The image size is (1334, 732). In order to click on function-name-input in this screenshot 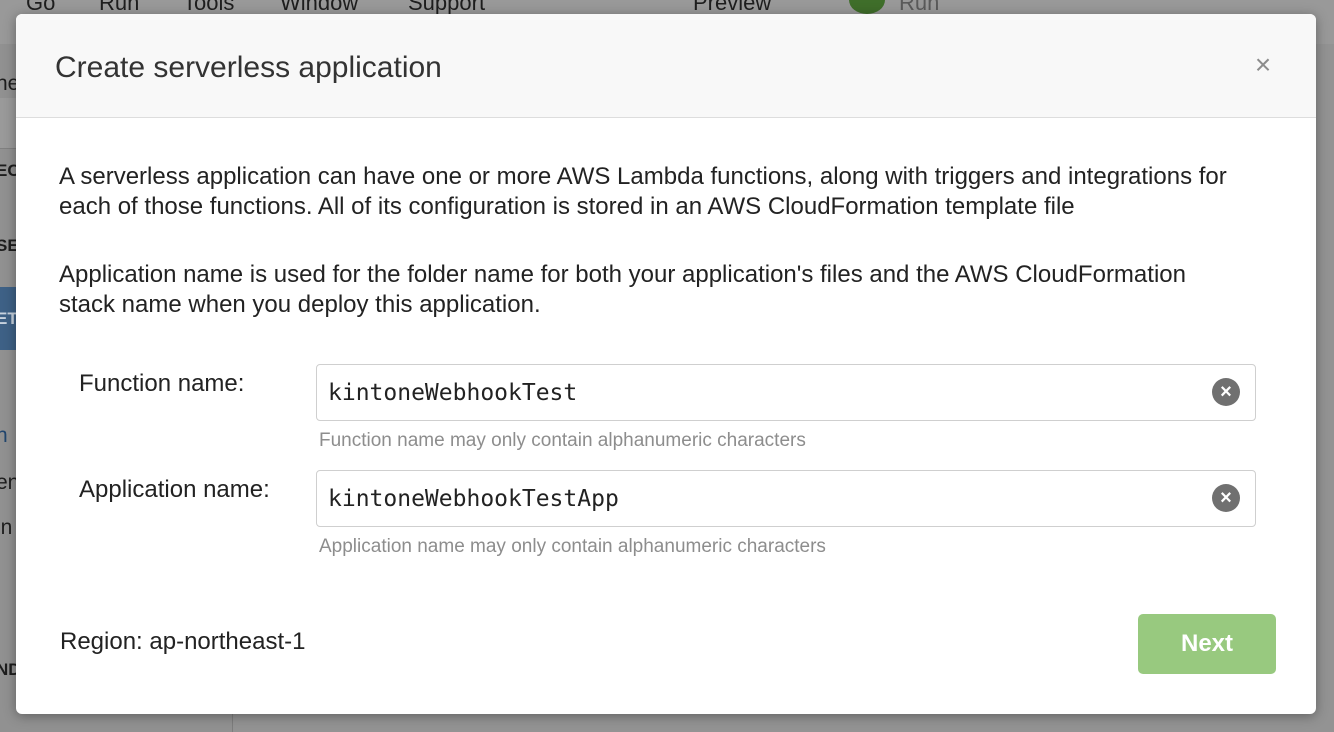, I will do `click(758, 393)`.